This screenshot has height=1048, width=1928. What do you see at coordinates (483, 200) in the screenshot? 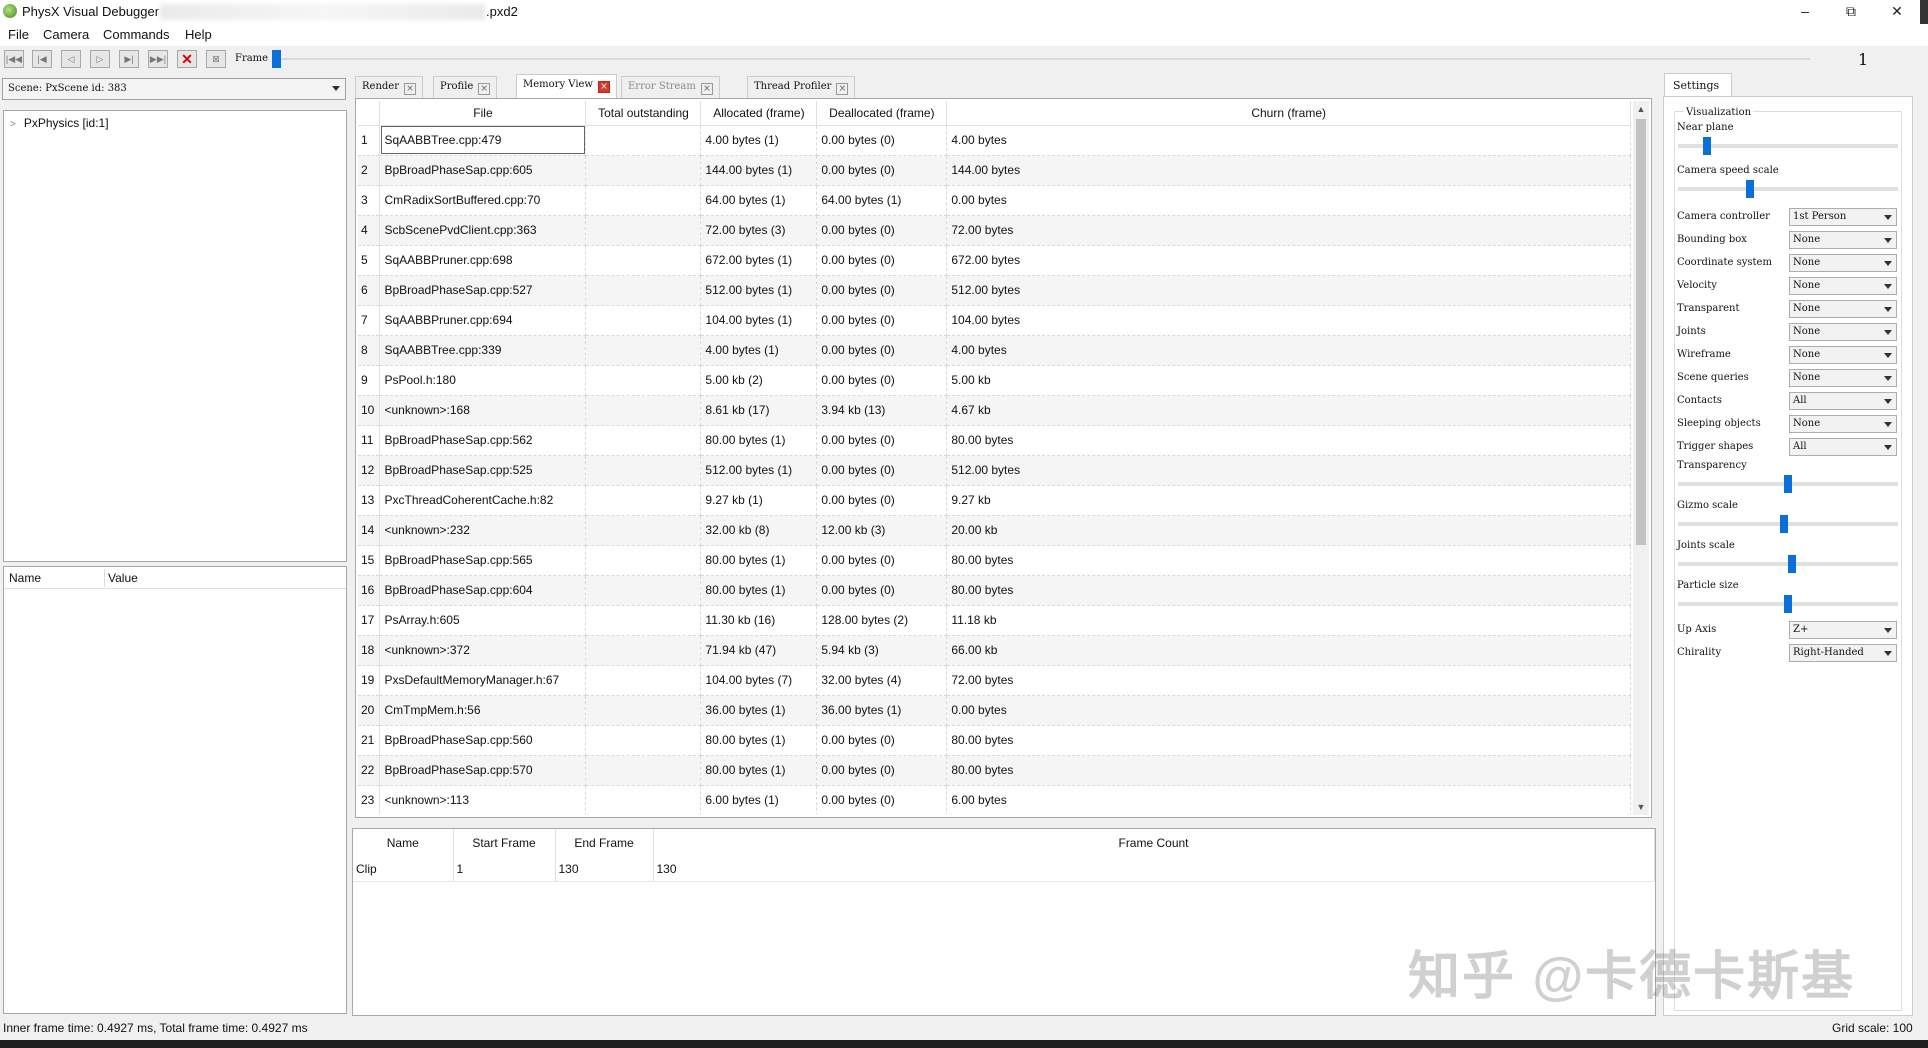
I see `file-cell: CmRadixSortBuffered.cpp:70` at bounding box center [483, 200].